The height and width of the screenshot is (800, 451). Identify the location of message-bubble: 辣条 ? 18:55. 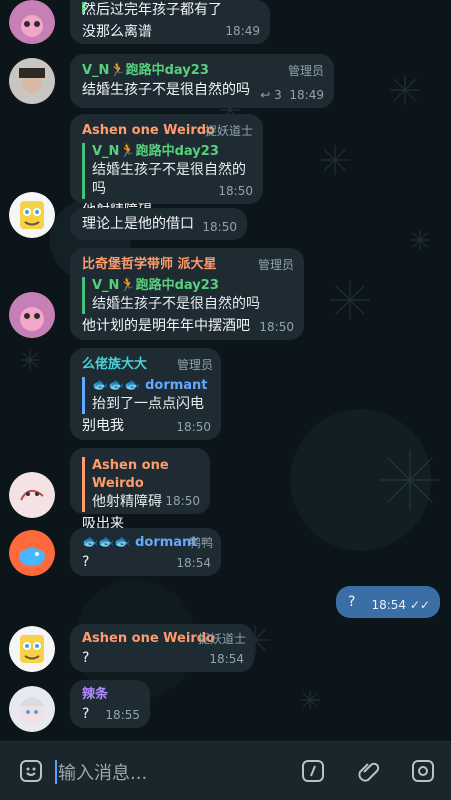
(110, 704).